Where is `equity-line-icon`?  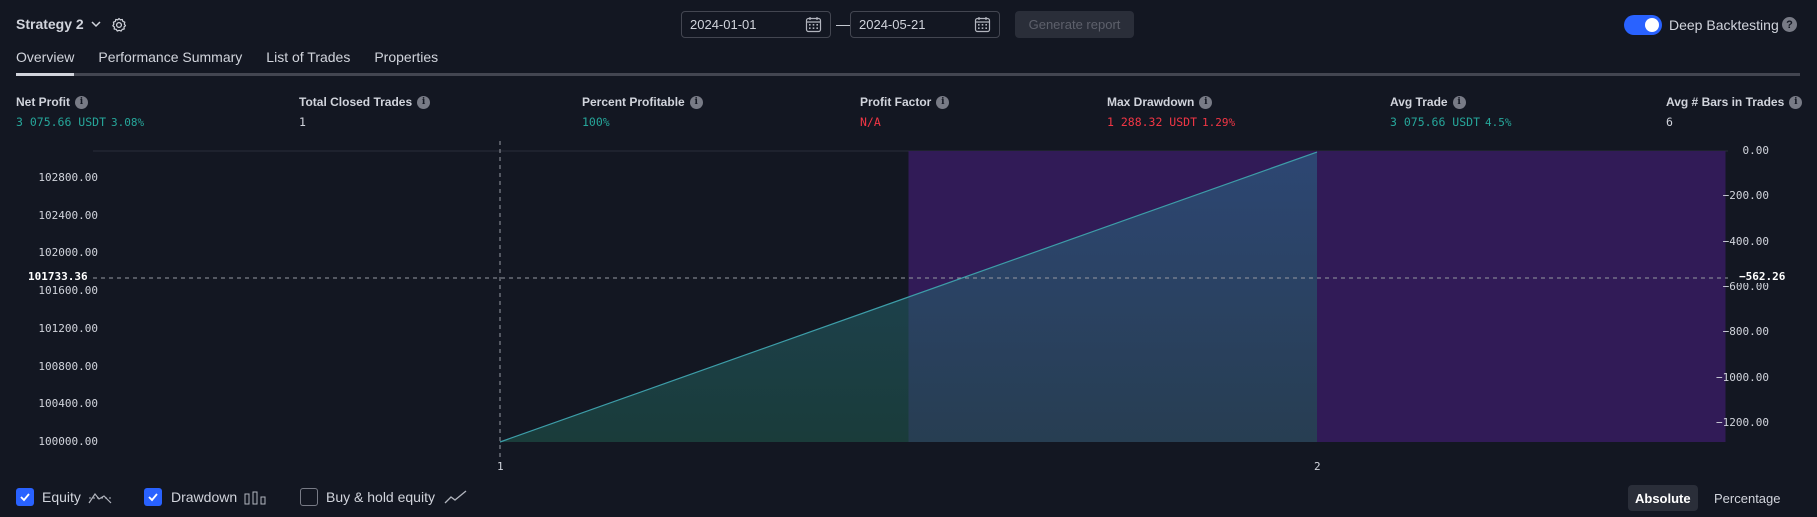 equity-line-icon is located at coordinates (100, 498).